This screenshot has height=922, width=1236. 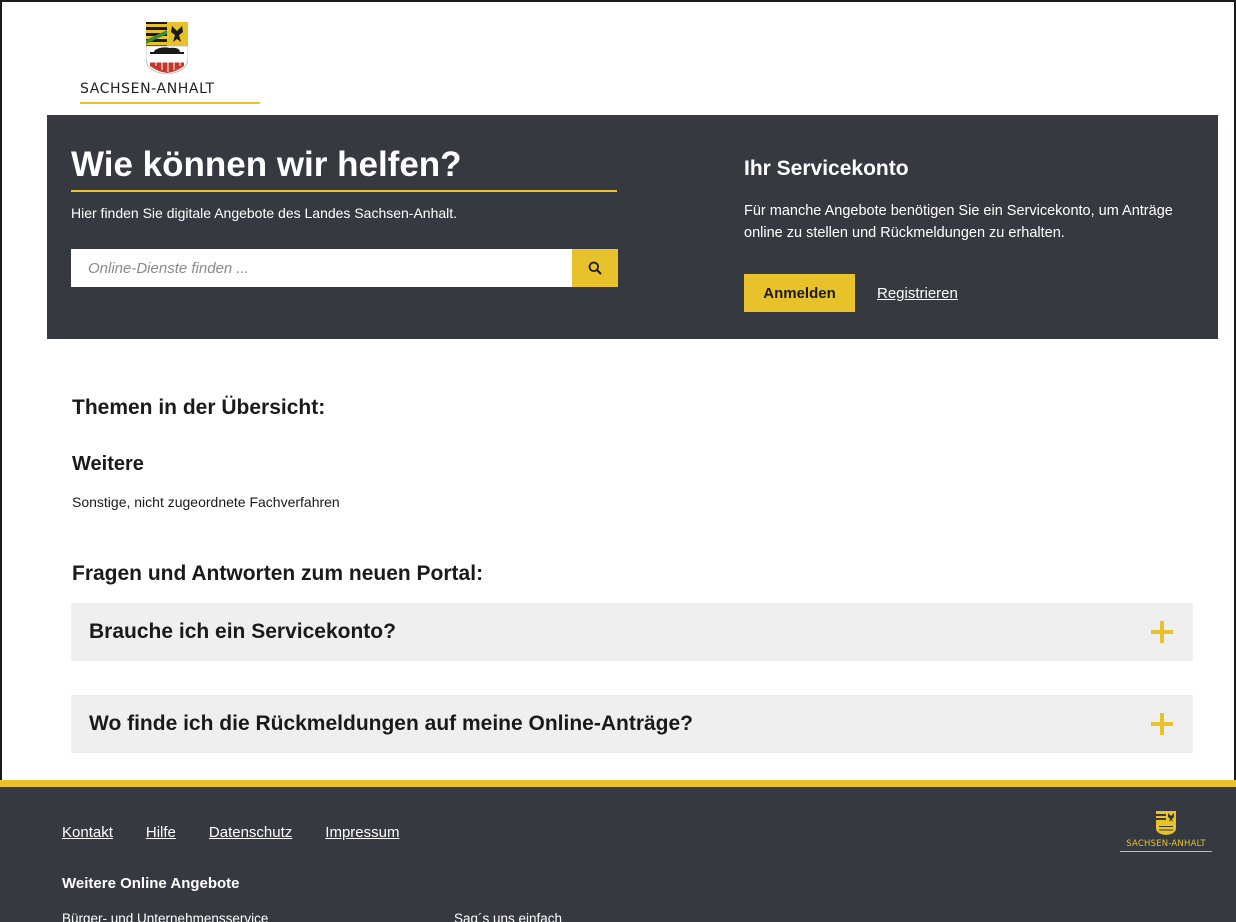 I want to click on footer-logo-wordmark: SACHSEN-ANHALT, so click(x=1166, y=845).